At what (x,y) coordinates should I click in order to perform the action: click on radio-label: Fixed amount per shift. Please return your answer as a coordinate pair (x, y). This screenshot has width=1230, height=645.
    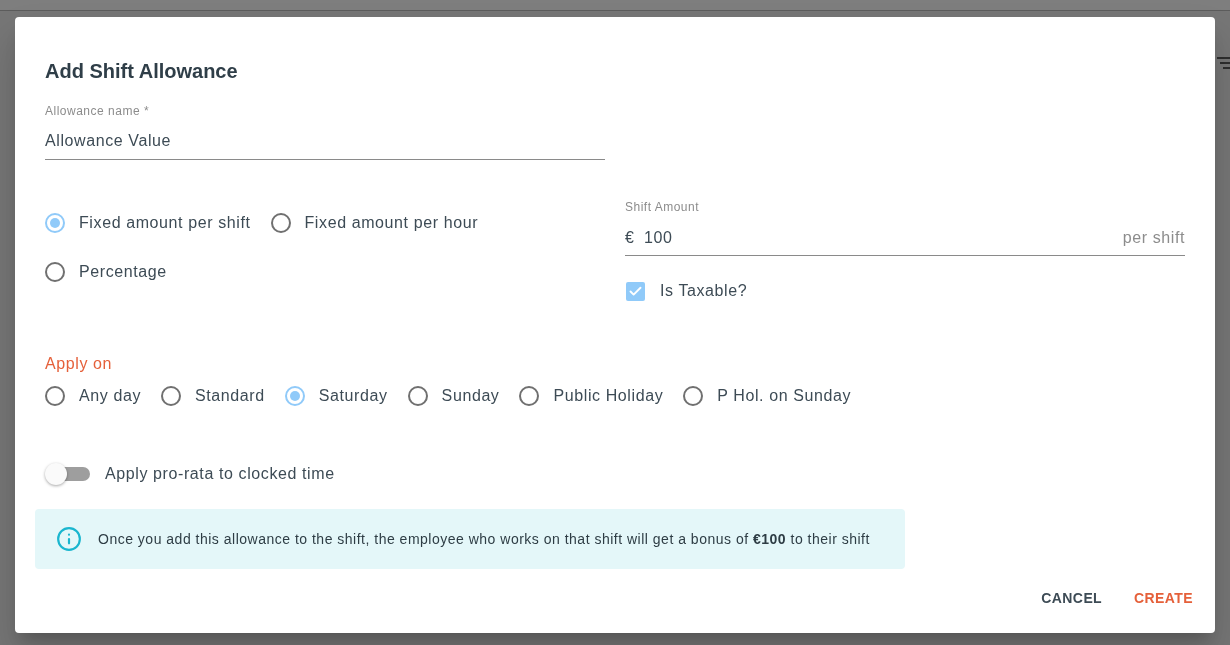
    Looking at the image, I should click on (165, 223).